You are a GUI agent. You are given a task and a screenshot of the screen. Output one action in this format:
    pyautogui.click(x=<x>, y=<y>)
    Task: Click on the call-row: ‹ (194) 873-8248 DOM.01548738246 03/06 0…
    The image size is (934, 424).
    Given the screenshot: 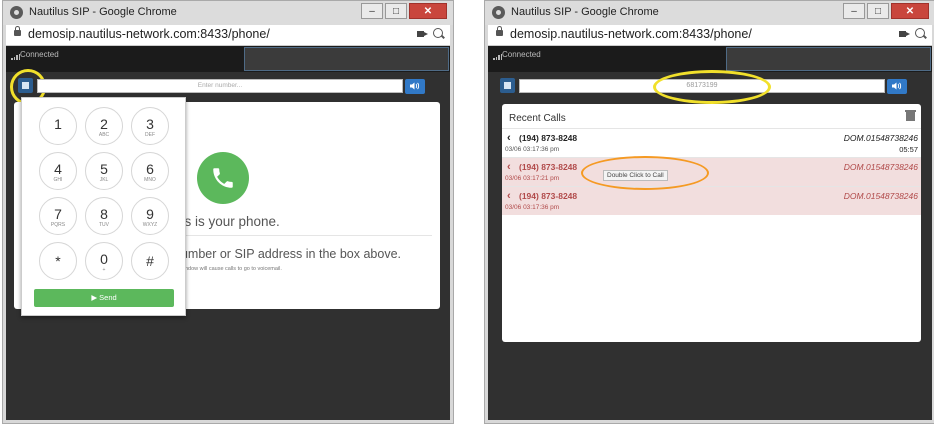 What is the action you would take?
    pyautogui.click(x=711, y=142)
    